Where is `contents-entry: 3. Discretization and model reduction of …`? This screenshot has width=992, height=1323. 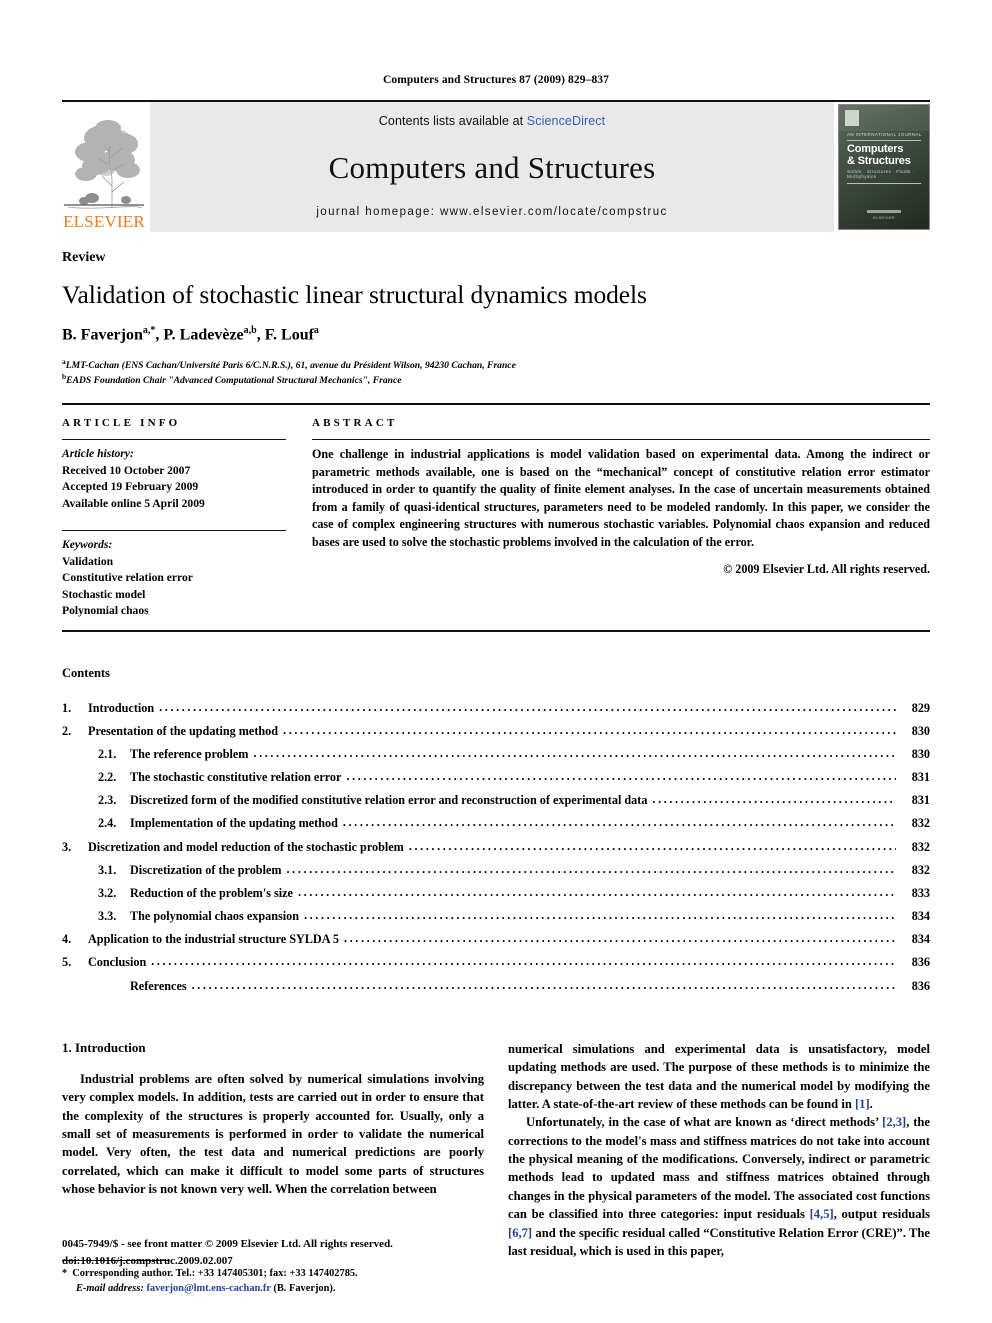 contents-entry: 3. Discretization and model reduction of … is located at coordinates (496, 847).